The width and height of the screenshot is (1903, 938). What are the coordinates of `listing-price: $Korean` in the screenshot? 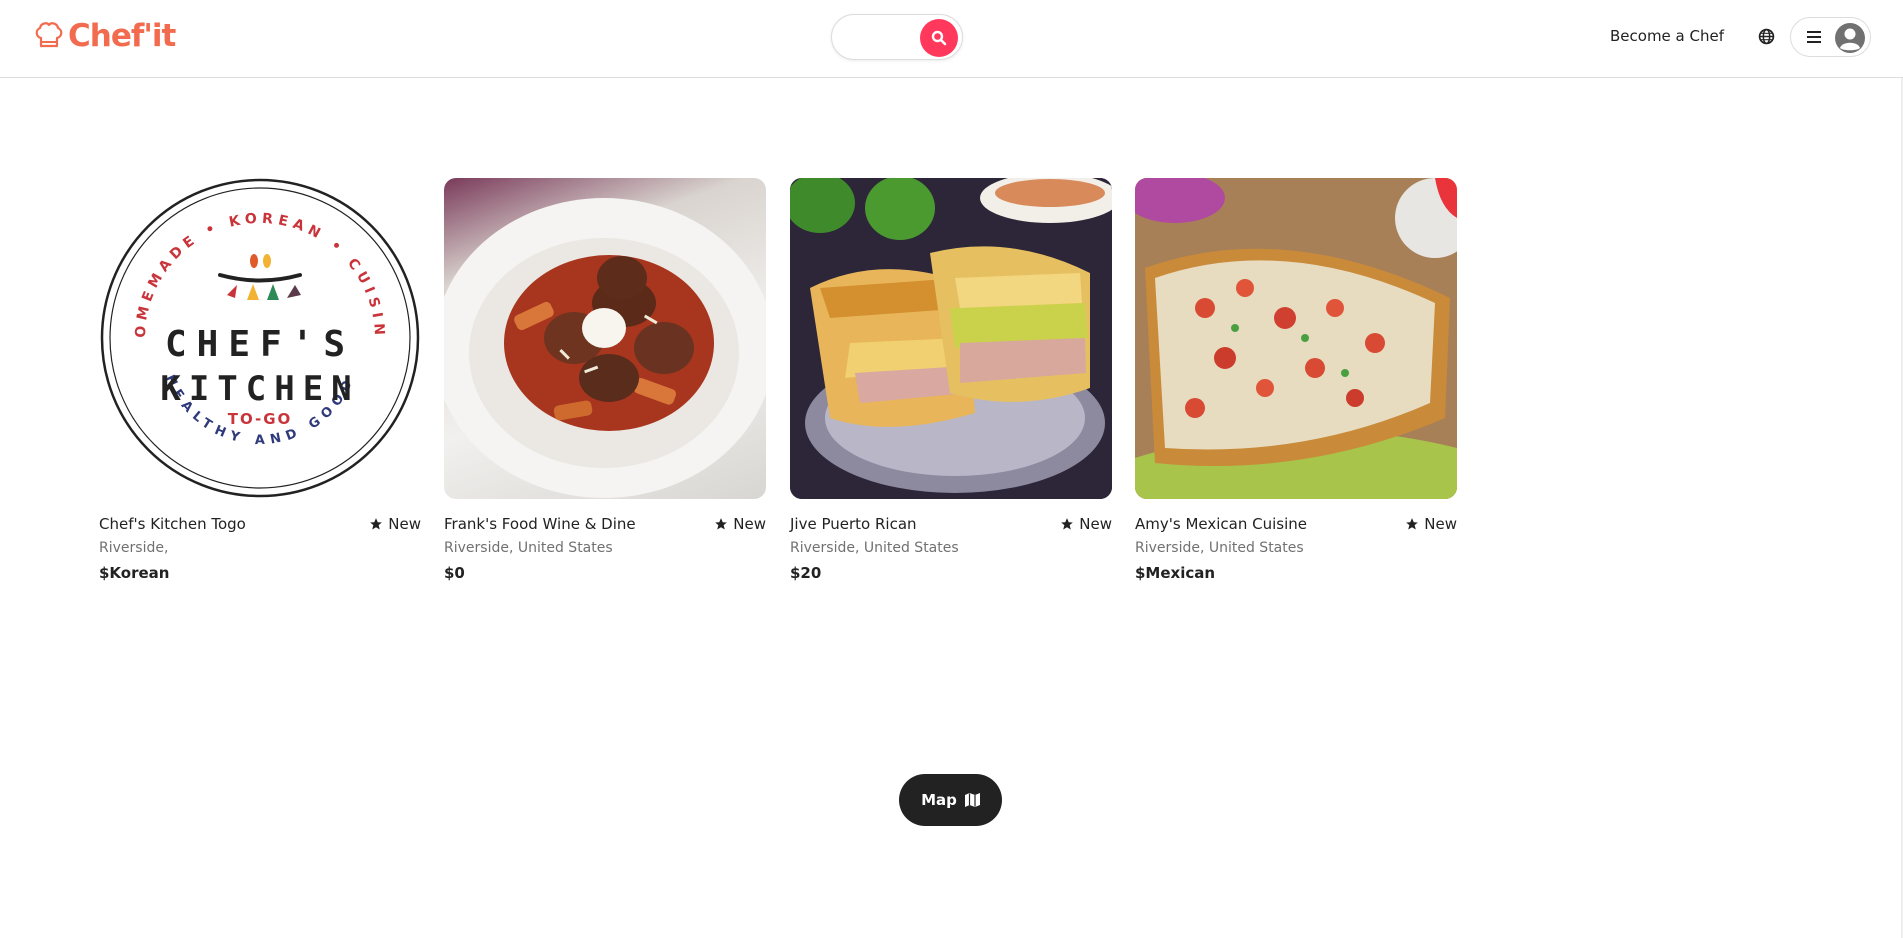 It's located at (134, 573).